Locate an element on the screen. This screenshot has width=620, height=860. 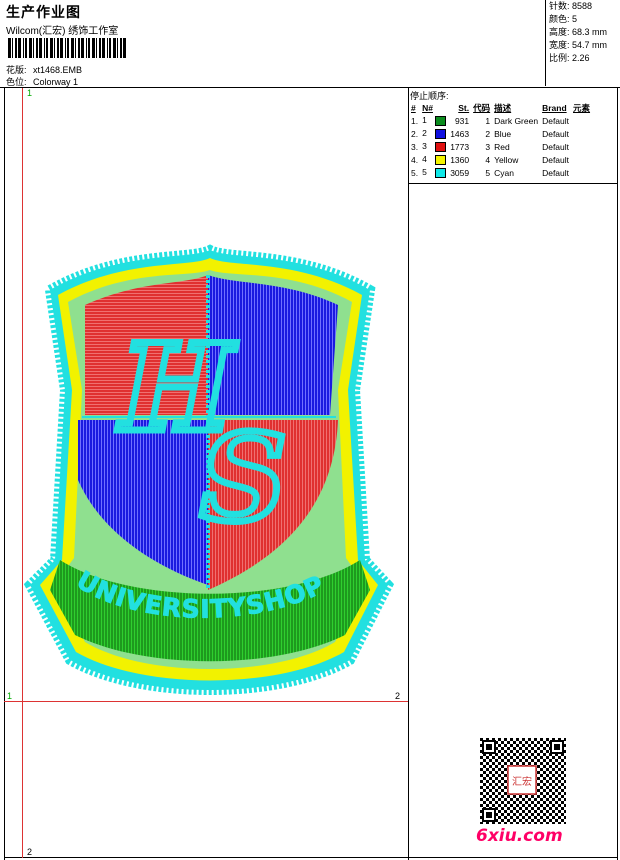
page-title: 生产作业图 is located at coordinates (43, 12).